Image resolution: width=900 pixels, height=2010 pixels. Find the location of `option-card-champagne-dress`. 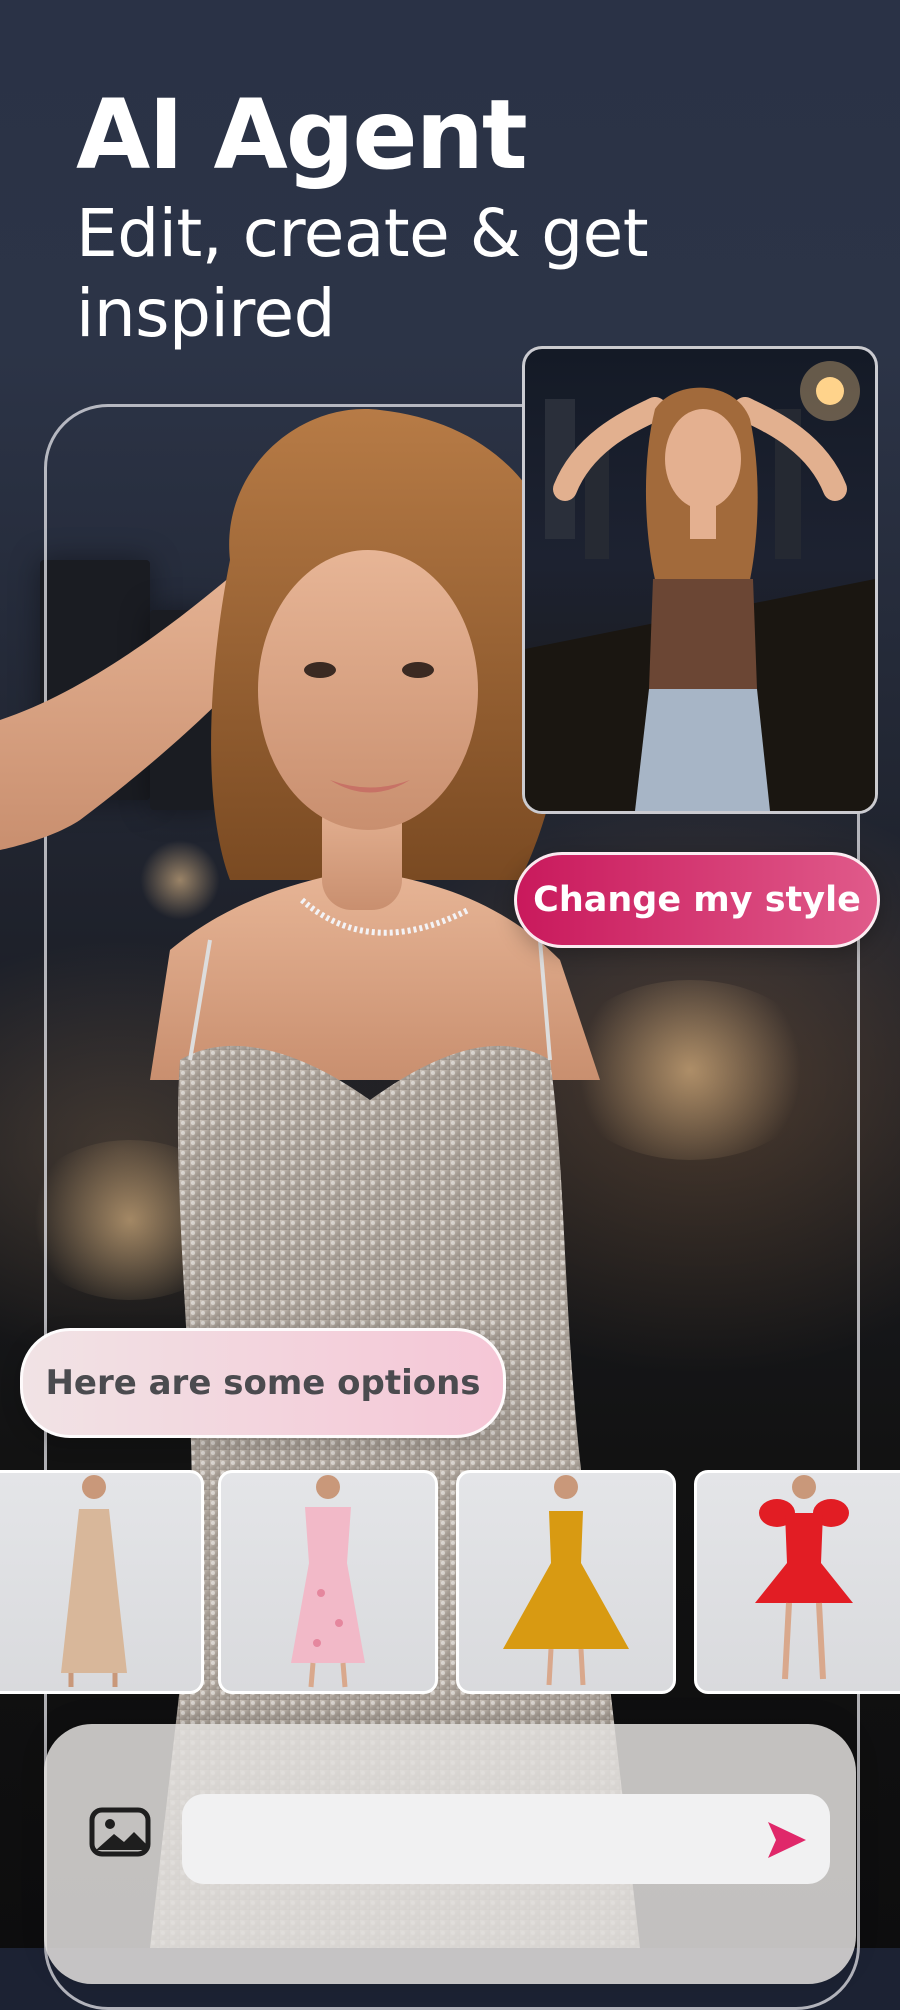

option-card-champagne-dress is located at coordinates (102, 1582).